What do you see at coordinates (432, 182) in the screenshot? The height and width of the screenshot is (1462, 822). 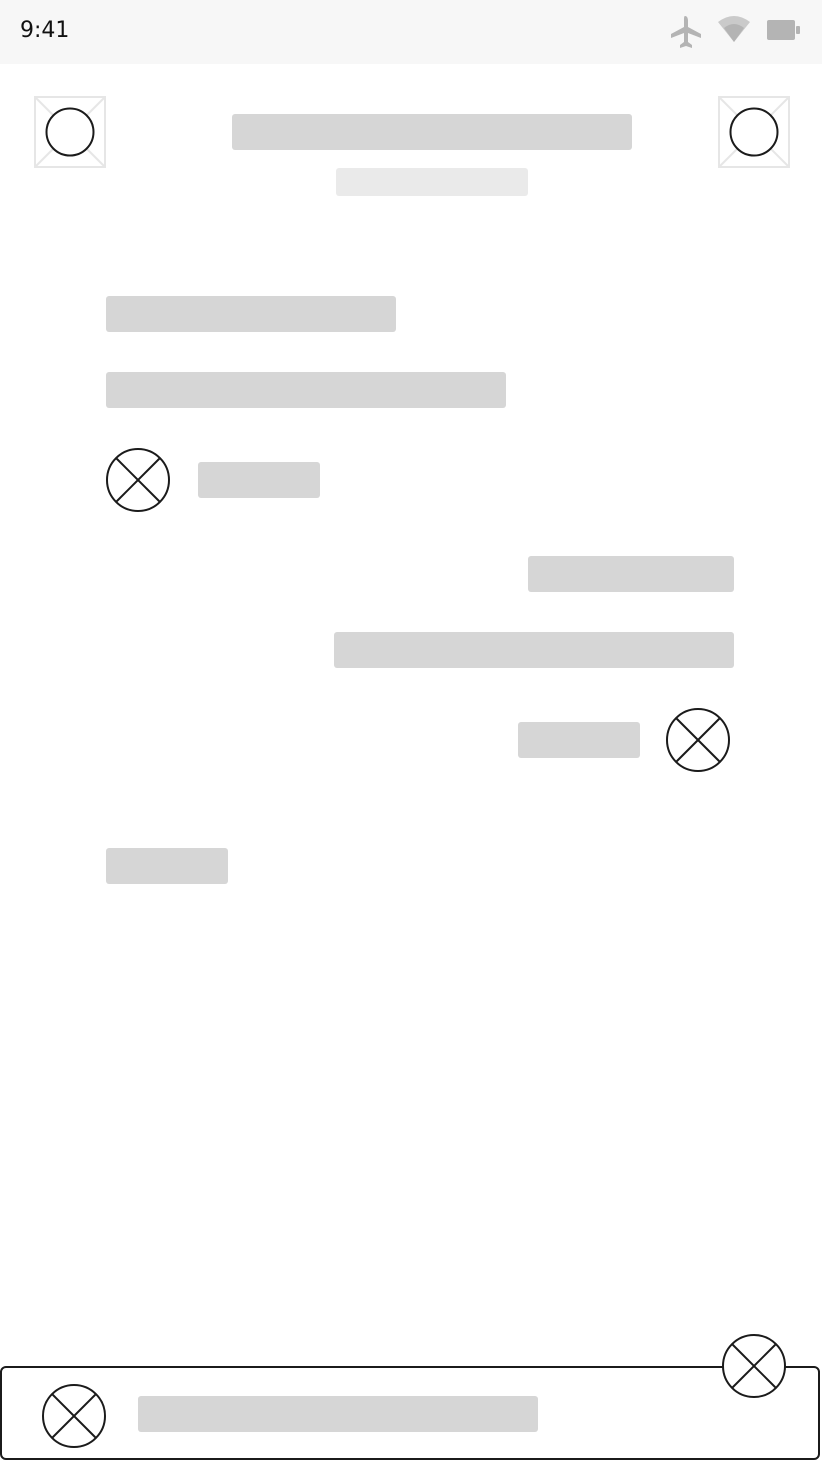 I see `header-subtitle` at bounding box center [432, 182].